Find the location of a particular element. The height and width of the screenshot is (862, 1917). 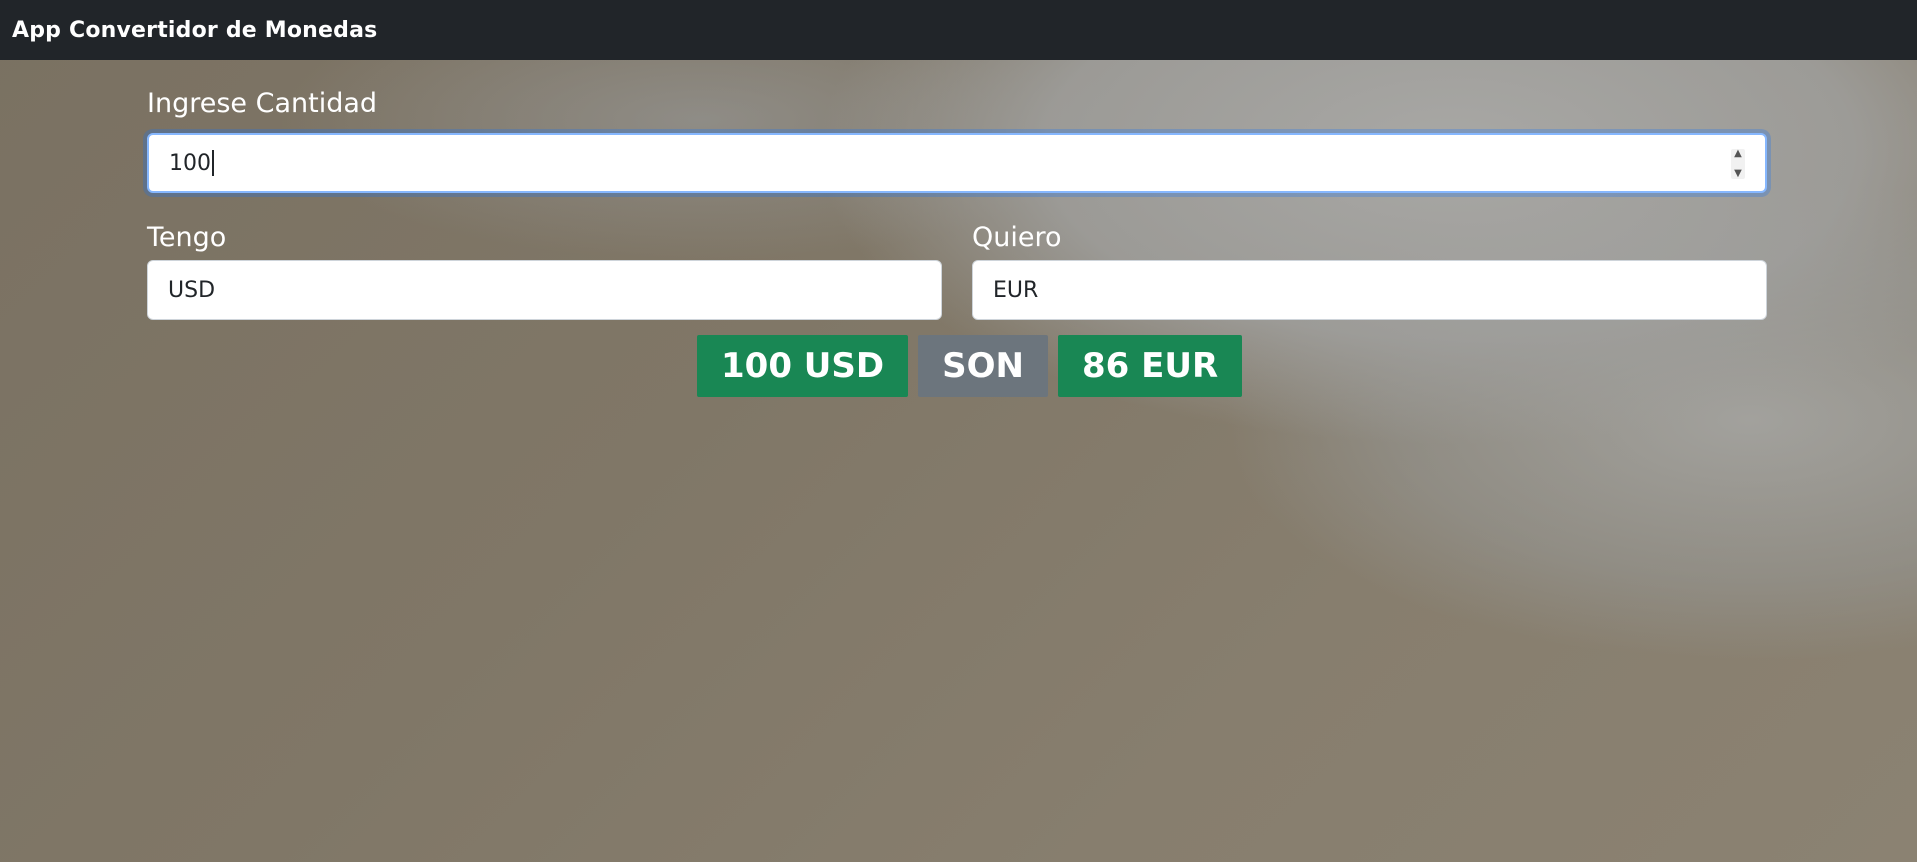

app-title: App Convertidor de Monedas is located at coordinates (195, 30).